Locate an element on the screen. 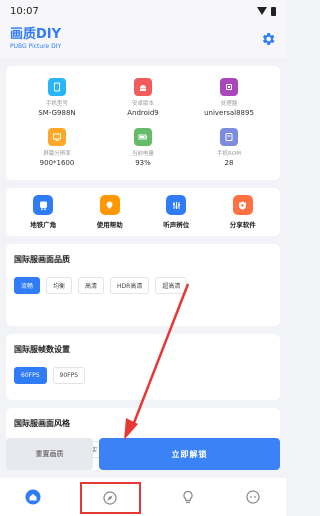 This screenshot has height=516, width=320. func-share: 分享软件 is located at coordinates (243, 212).